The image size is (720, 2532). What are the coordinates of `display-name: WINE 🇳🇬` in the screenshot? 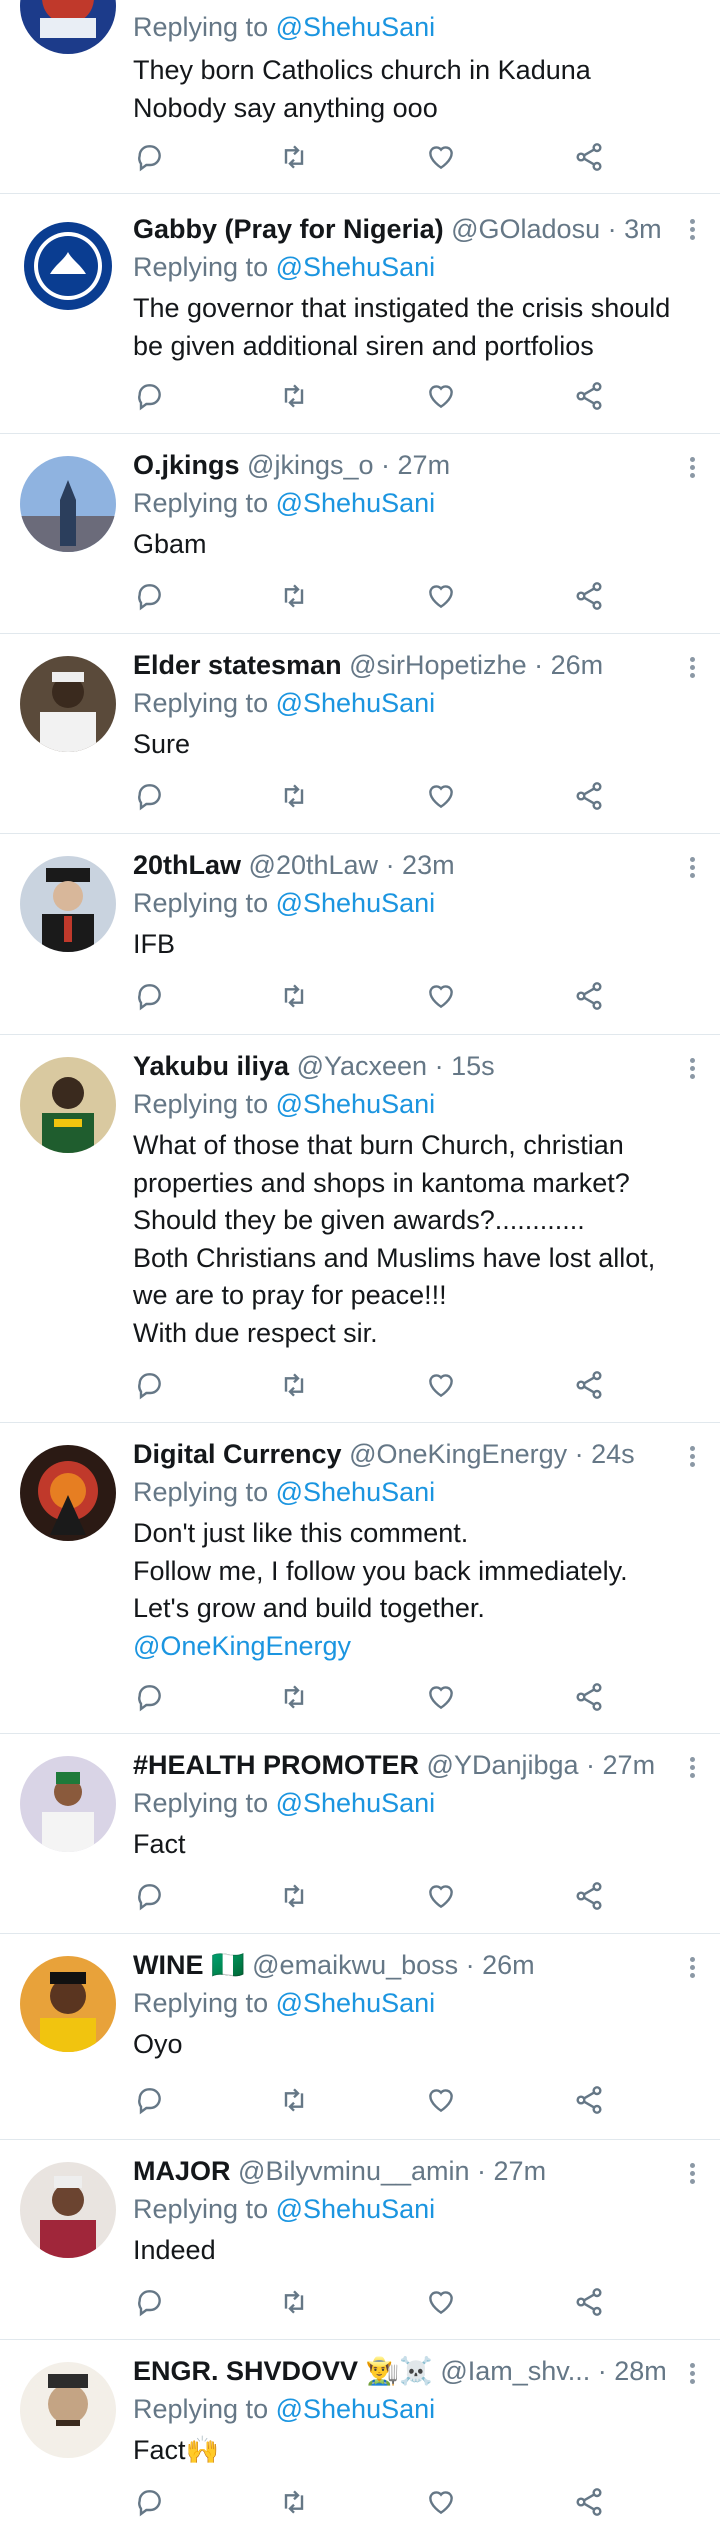 It's located at (189, 1965).